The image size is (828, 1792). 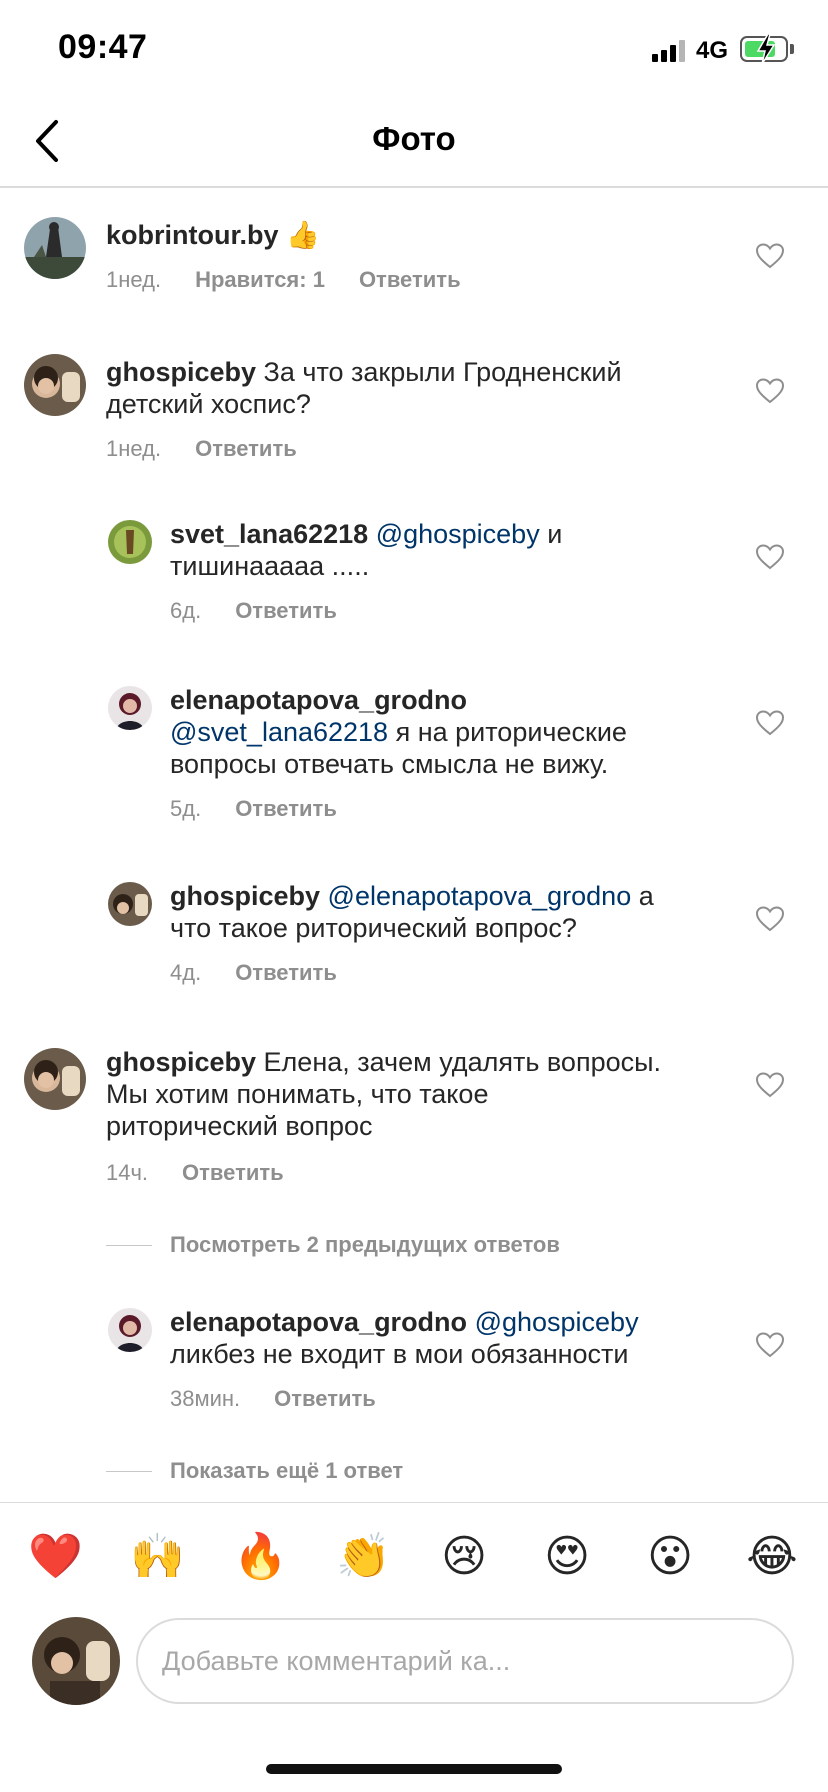 What do you see at coordinates (772, 1557) in the screenshot?
I see `emoji-laughing-button: 😂` at bounding box center [772, 1557].